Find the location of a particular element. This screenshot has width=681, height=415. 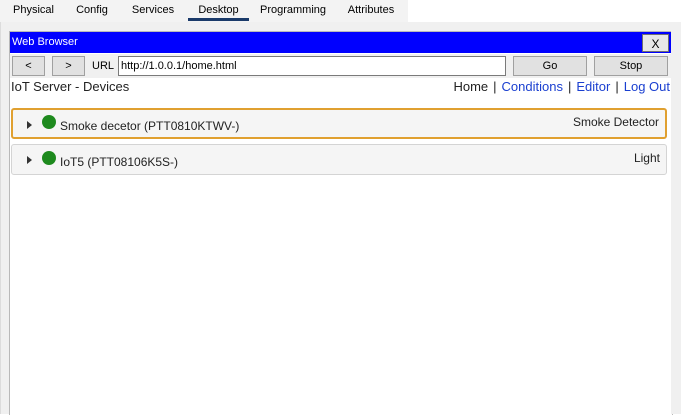

nav-conditions-link: Conditions is located at coordinates (532, 86).